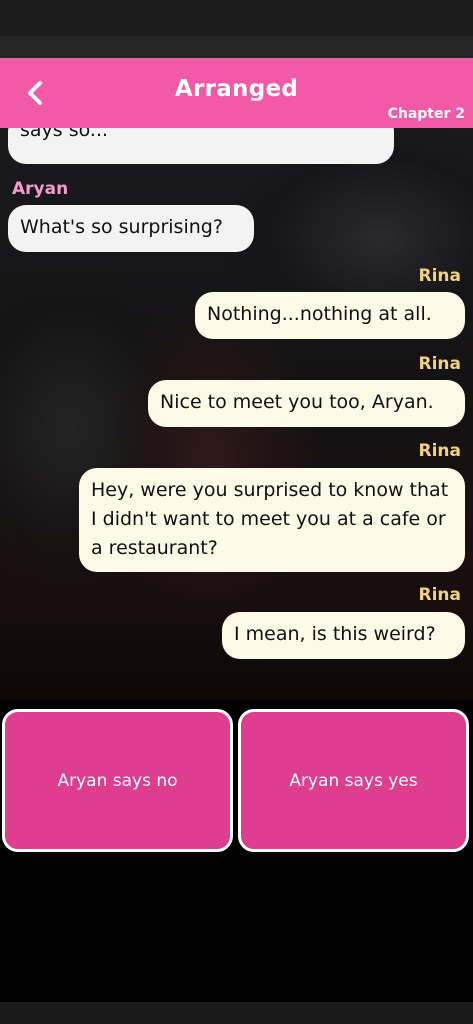  I want to click on sender-name-rina-3: Rina, so click(440, 451).